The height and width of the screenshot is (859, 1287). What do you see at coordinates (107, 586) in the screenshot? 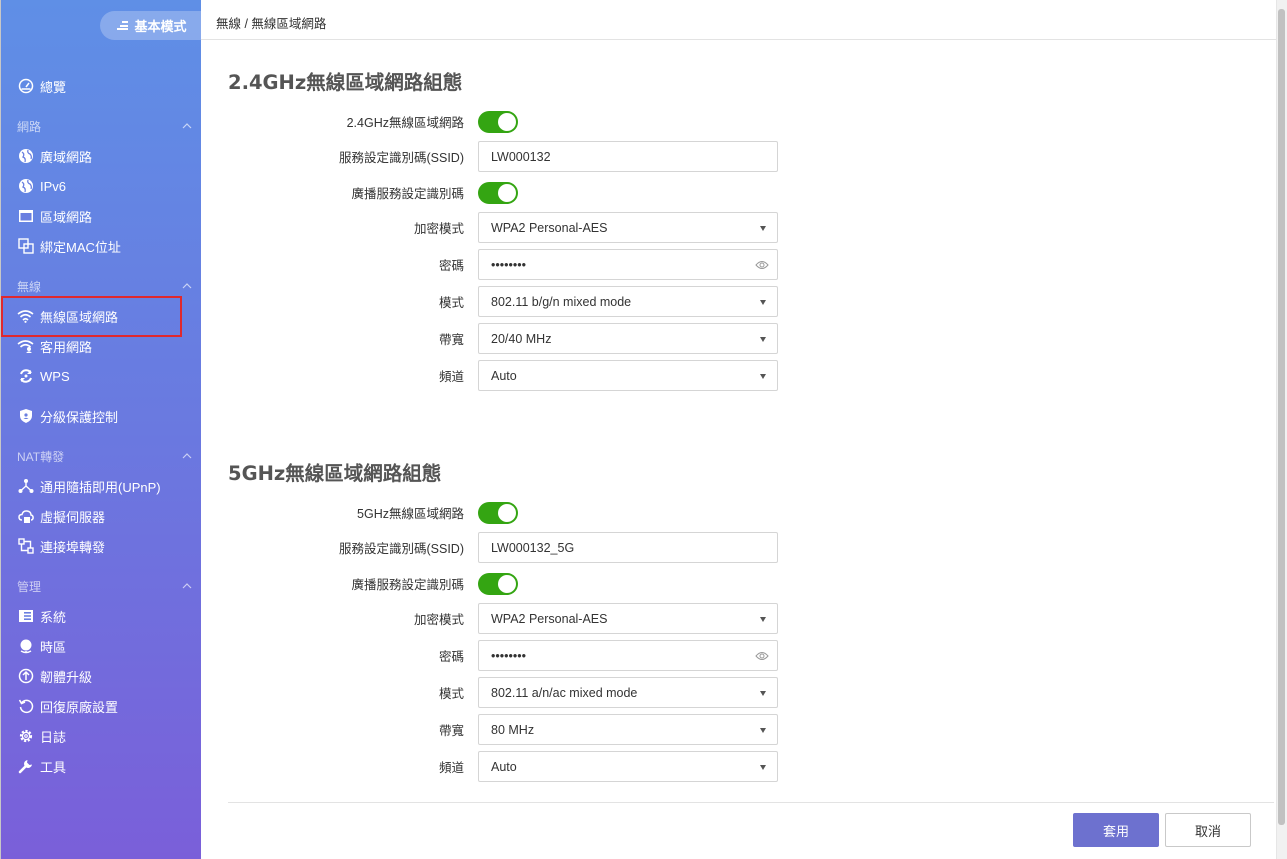
I see `section-management: 管理` at bounding box center [107, 586].